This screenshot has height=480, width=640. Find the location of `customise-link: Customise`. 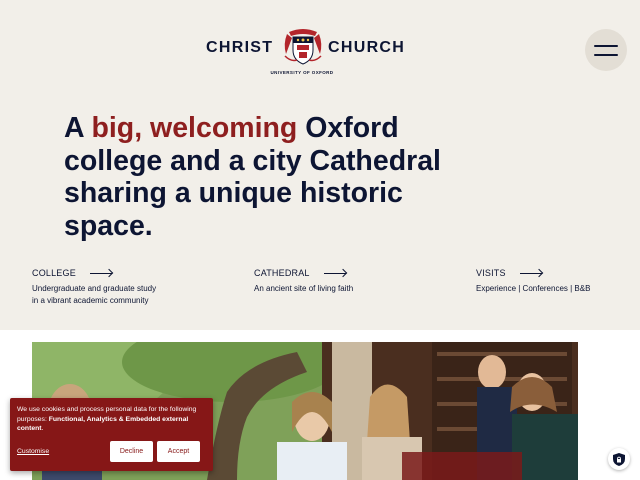

customise-link: Customise is located at coordinates (33, 451).